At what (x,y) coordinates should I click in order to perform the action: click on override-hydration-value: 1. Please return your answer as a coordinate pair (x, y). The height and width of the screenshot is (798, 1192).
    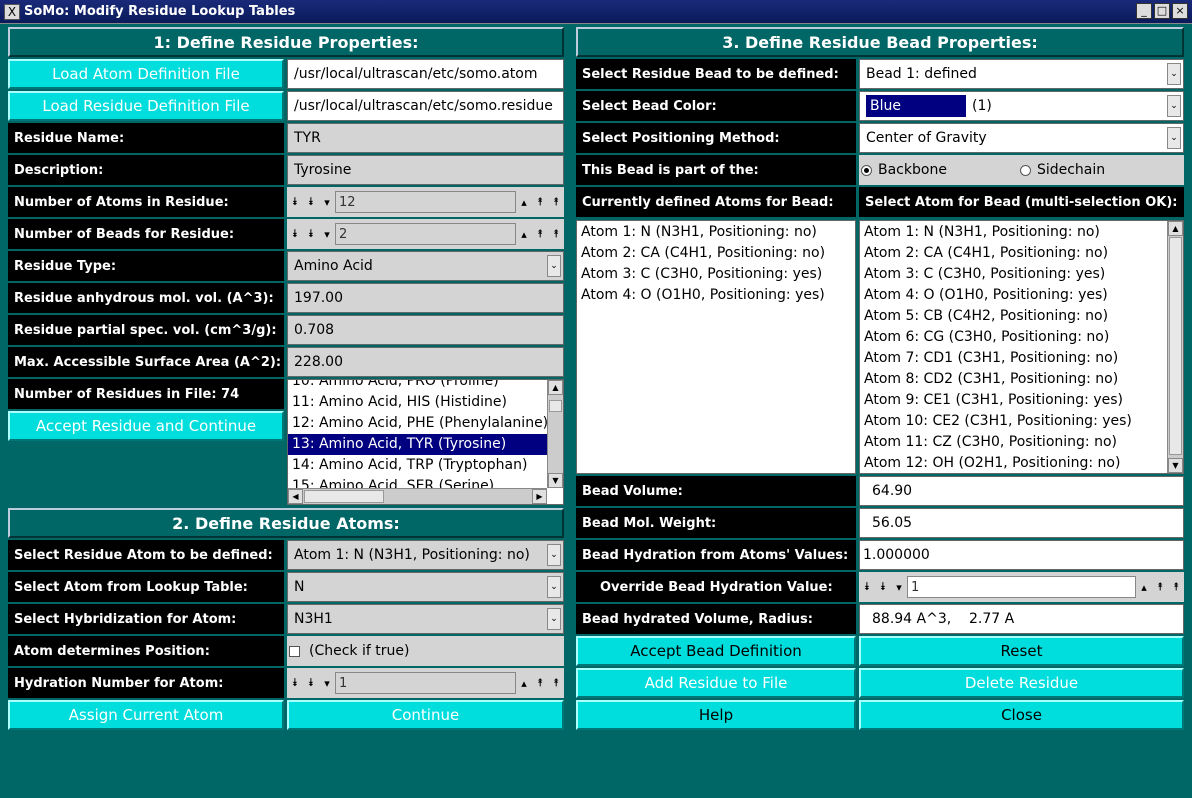
    Looking at the image, I should click on (1021, 587).